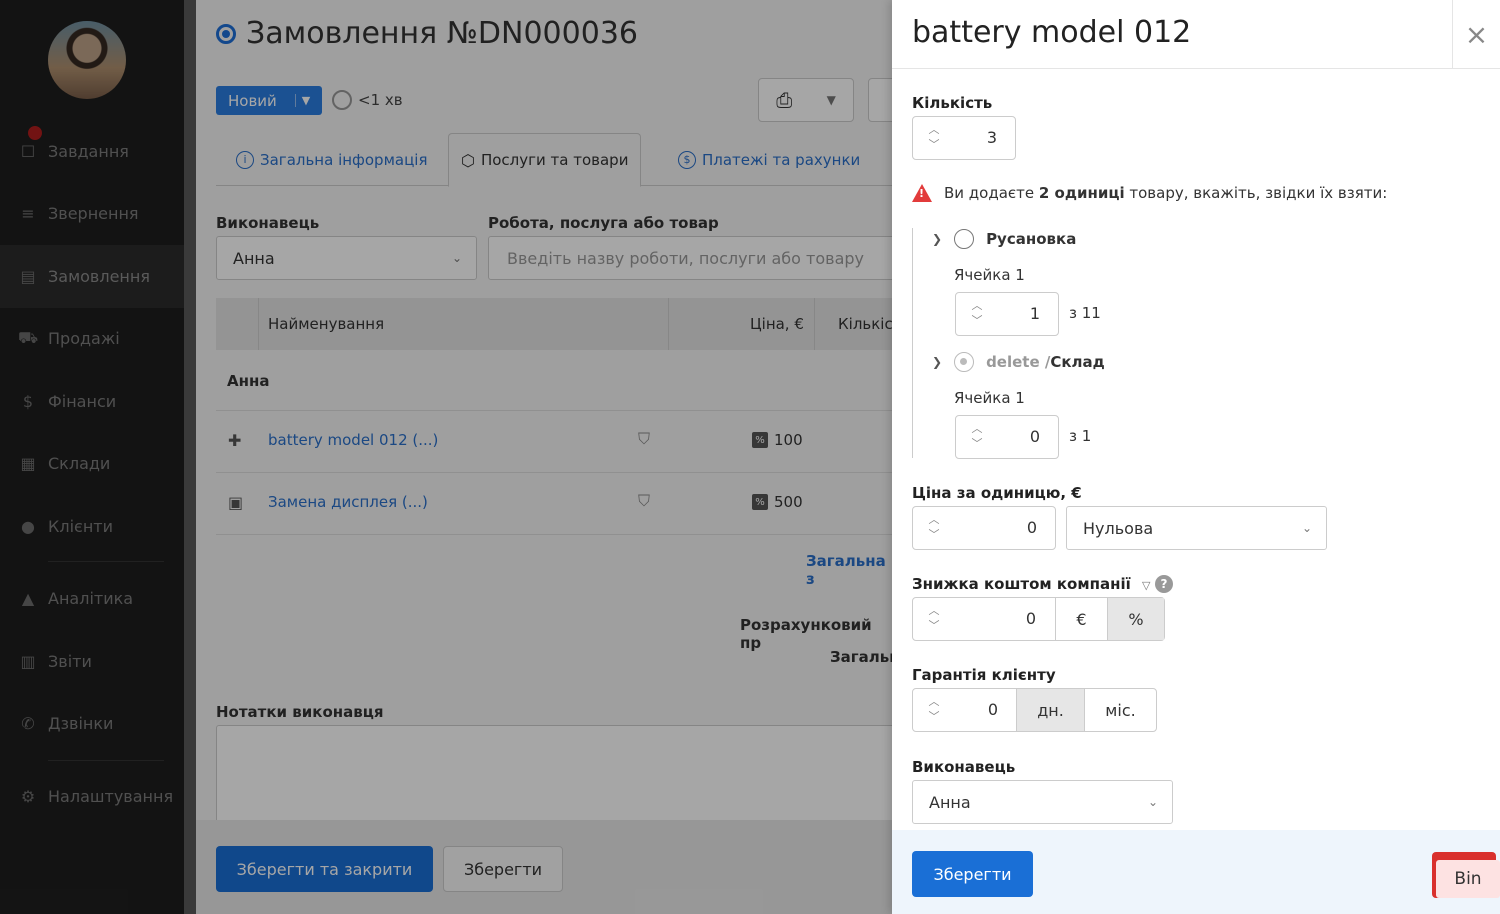 The width and height of the screenshot is (1500, 914). What do you see at coordinates (324, 869) in the screenshot?
I see `save-close-button: Зберегти та закрити` at bounding box center [324, 869].